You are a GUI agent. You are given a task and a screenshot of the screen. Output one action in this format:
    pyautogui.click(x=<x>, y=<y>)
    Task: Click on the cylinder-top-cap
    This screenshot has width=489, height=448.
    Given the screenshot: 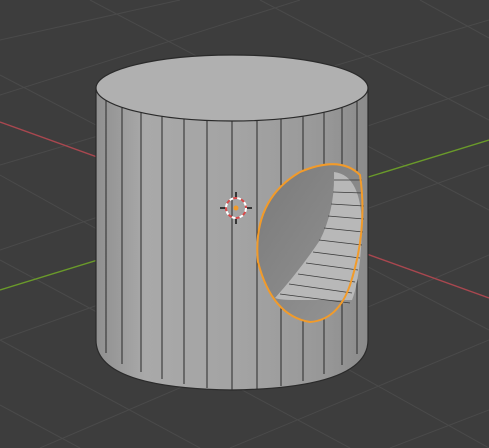 What is the action you would take?
    pyautogui.click(x=232, y=88)
    